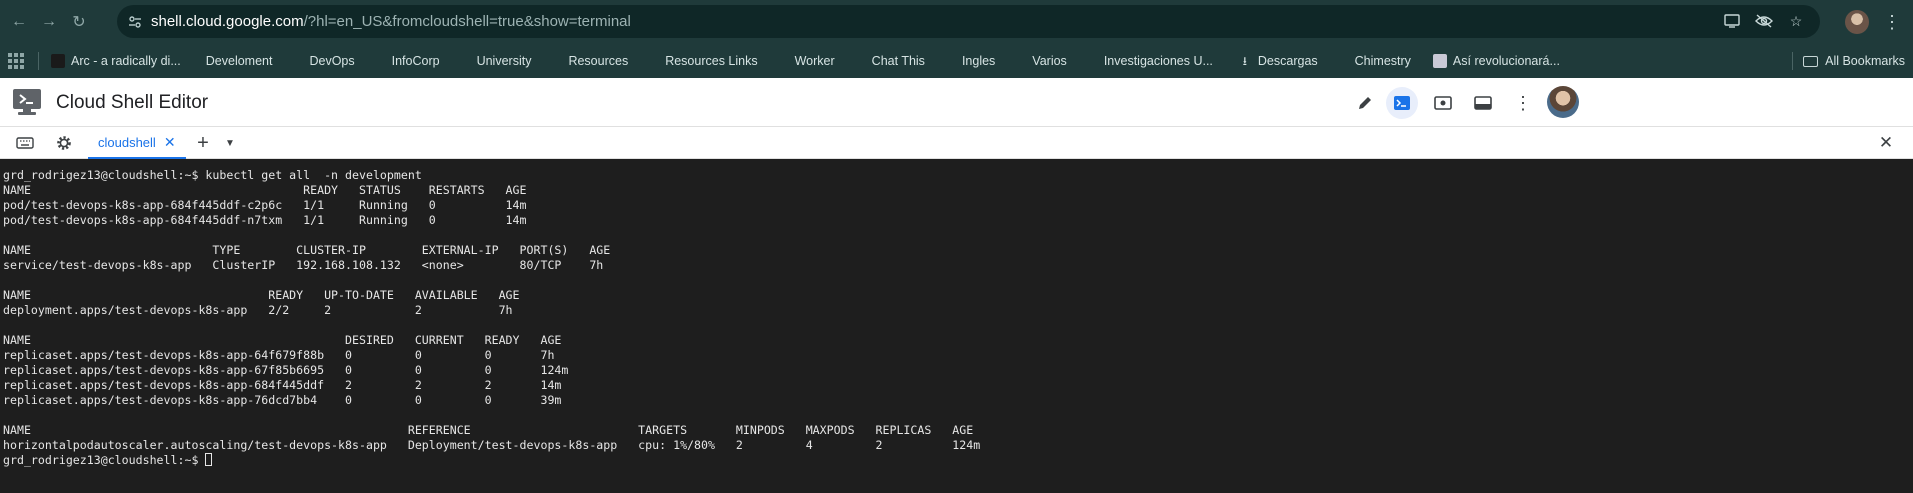 Image resolution: width=1913 pixels, height=493 pixels. I want to click on install-app-icon, so click(1732, 21).